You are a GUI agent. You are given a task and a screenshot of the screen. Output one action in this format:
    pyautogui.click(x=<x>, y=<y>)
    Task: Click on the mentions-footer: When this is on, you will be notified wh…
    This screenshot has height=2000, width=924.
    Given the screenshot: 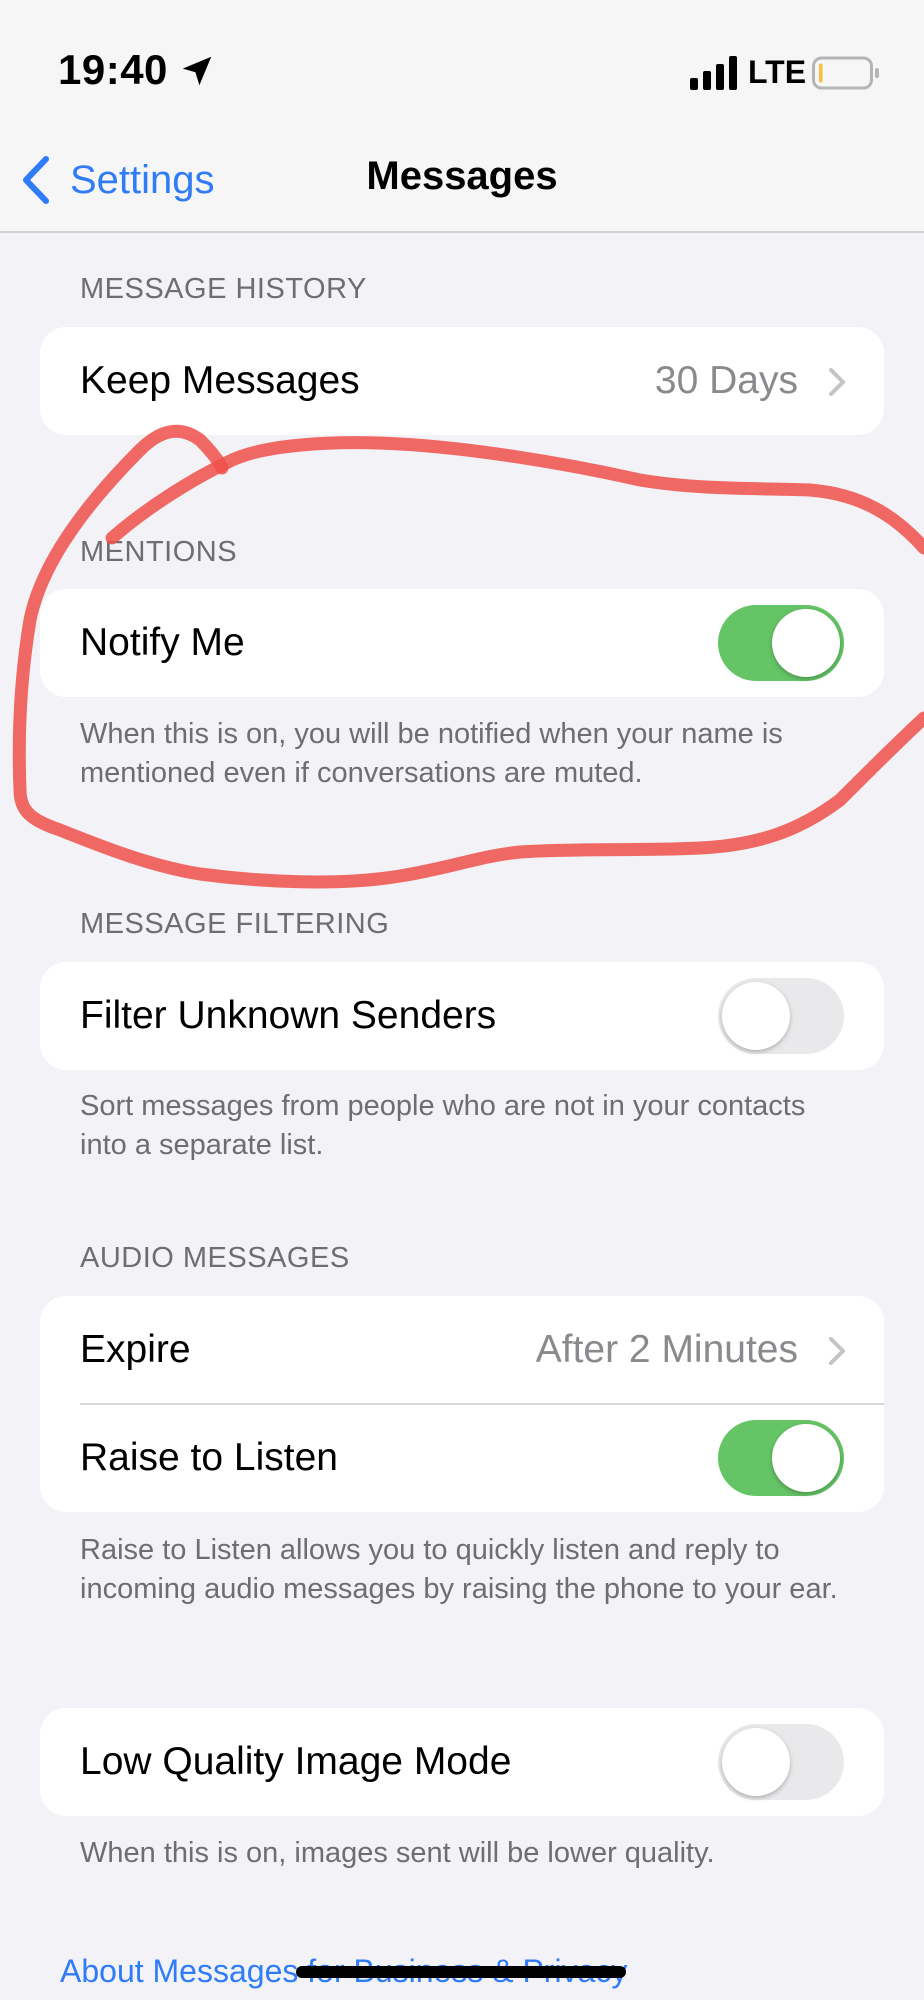 What is the action you would take?
    pyautogui.click(x=431, y=753)
    